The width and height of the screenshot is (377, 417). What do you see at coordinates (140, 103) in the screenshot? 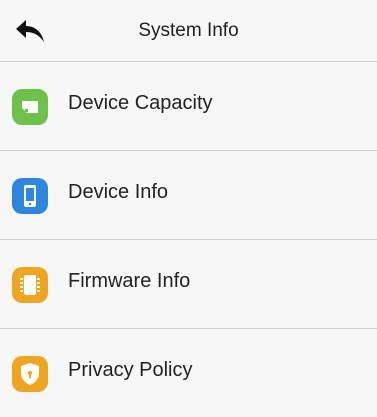
I see `menu-item-label: Device Capacity` at bounding box center [140, 103].